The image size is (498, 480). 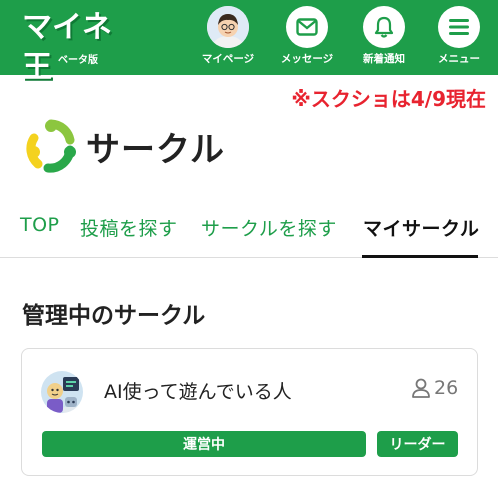 What do you see at coordinates (307, 59) in the screenshot?
I see `nav-message-label: メッセージ` at bounding box center [307, 59].